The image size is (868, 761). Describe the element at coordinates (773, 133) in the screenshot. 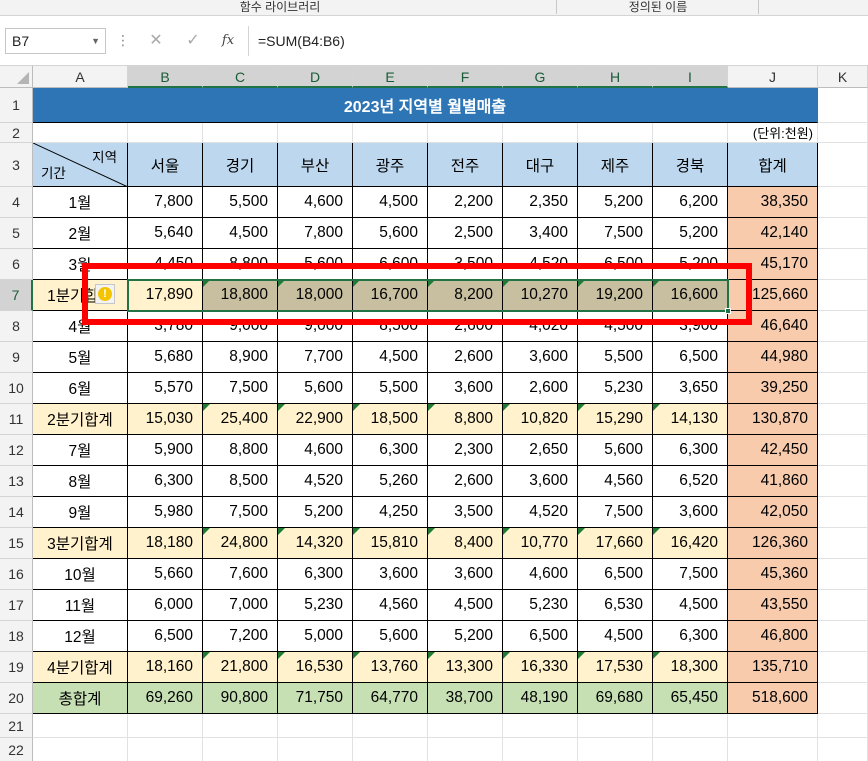

I see `unit-label: (단위:천원)` at that location.